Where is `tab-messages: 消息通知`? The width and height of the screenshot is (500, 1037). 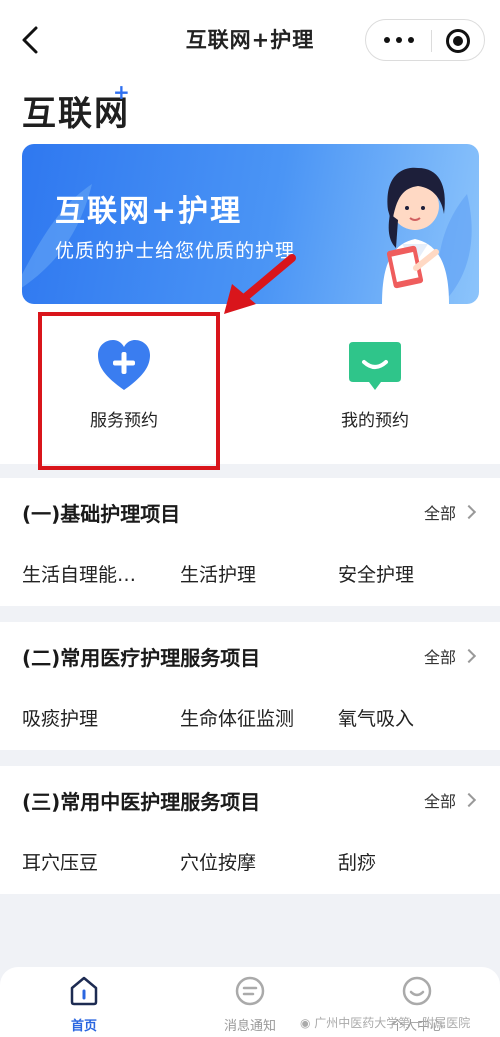
tab-messages: 消息通知 is located at coordinates (250, 1005).